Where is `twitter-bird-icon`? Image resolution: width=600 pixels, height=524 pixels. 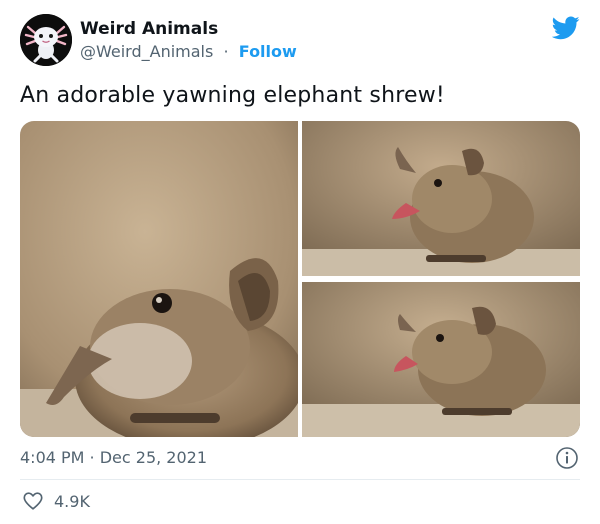 twitter-bird-icon is located at coordinates (566, 28).